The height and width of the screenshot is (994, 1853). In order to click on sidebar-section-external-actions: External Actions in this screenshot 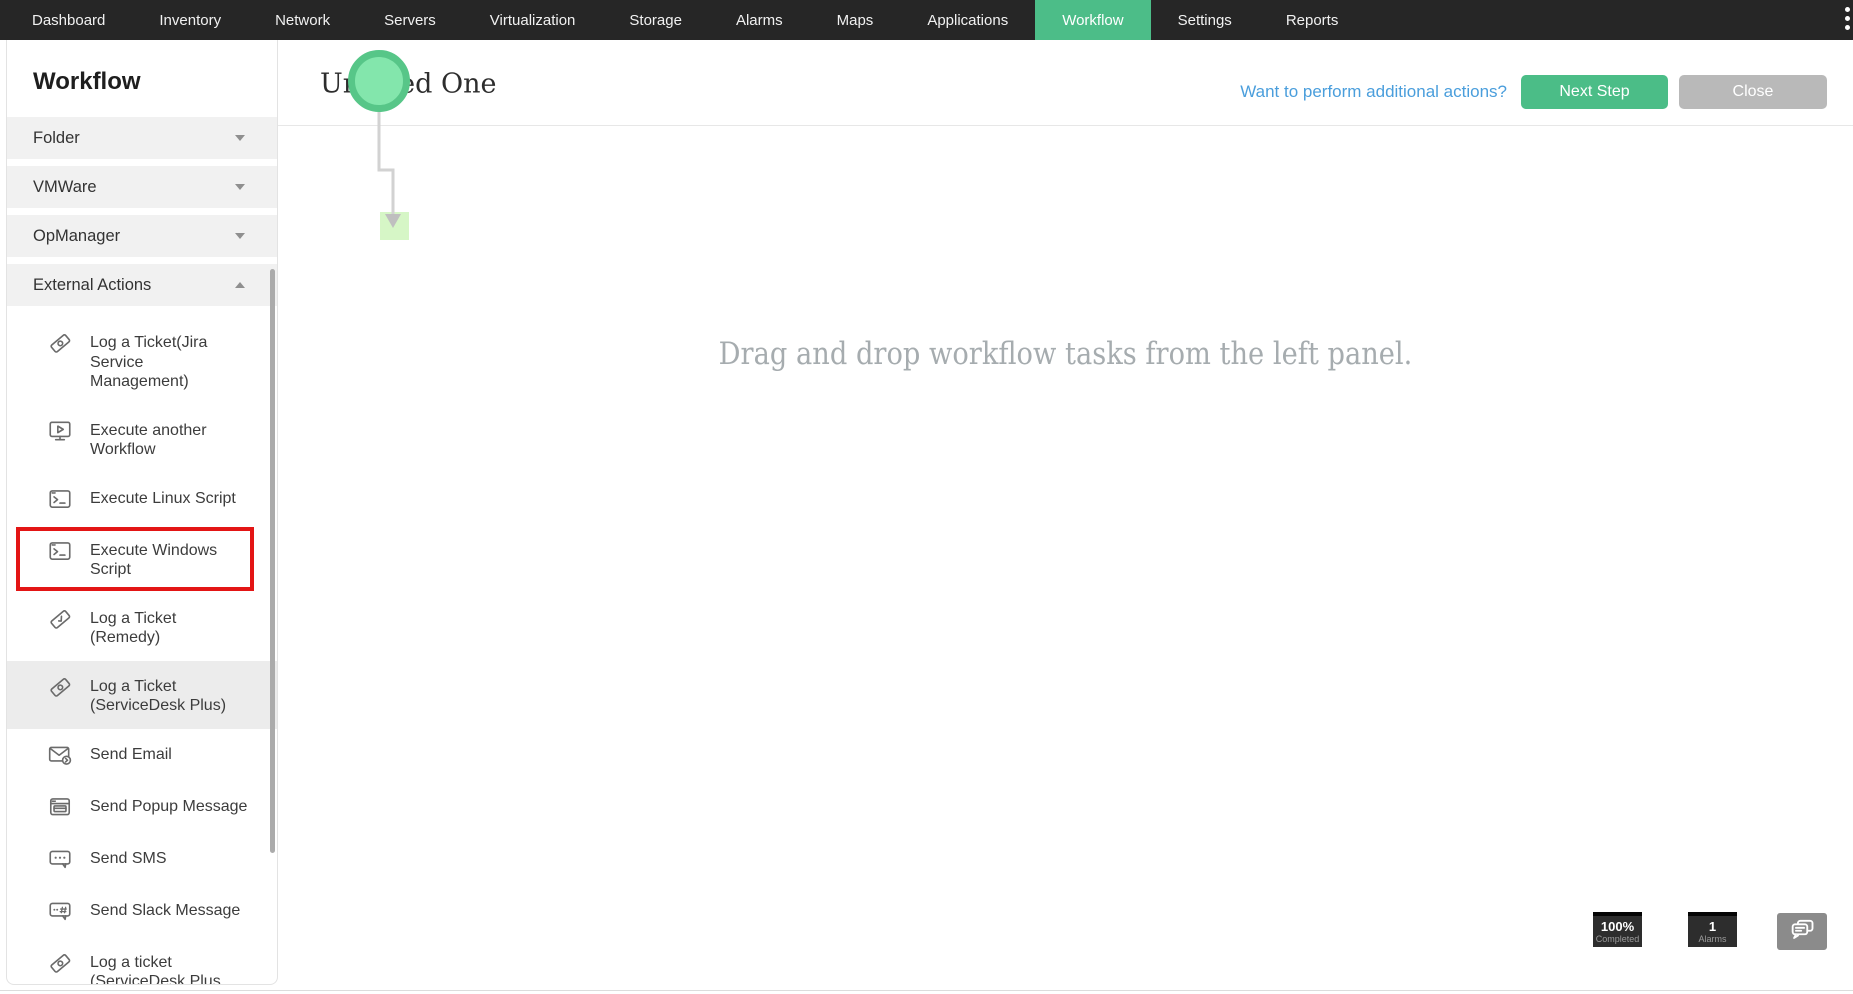, I will do `click(142, 285)`.